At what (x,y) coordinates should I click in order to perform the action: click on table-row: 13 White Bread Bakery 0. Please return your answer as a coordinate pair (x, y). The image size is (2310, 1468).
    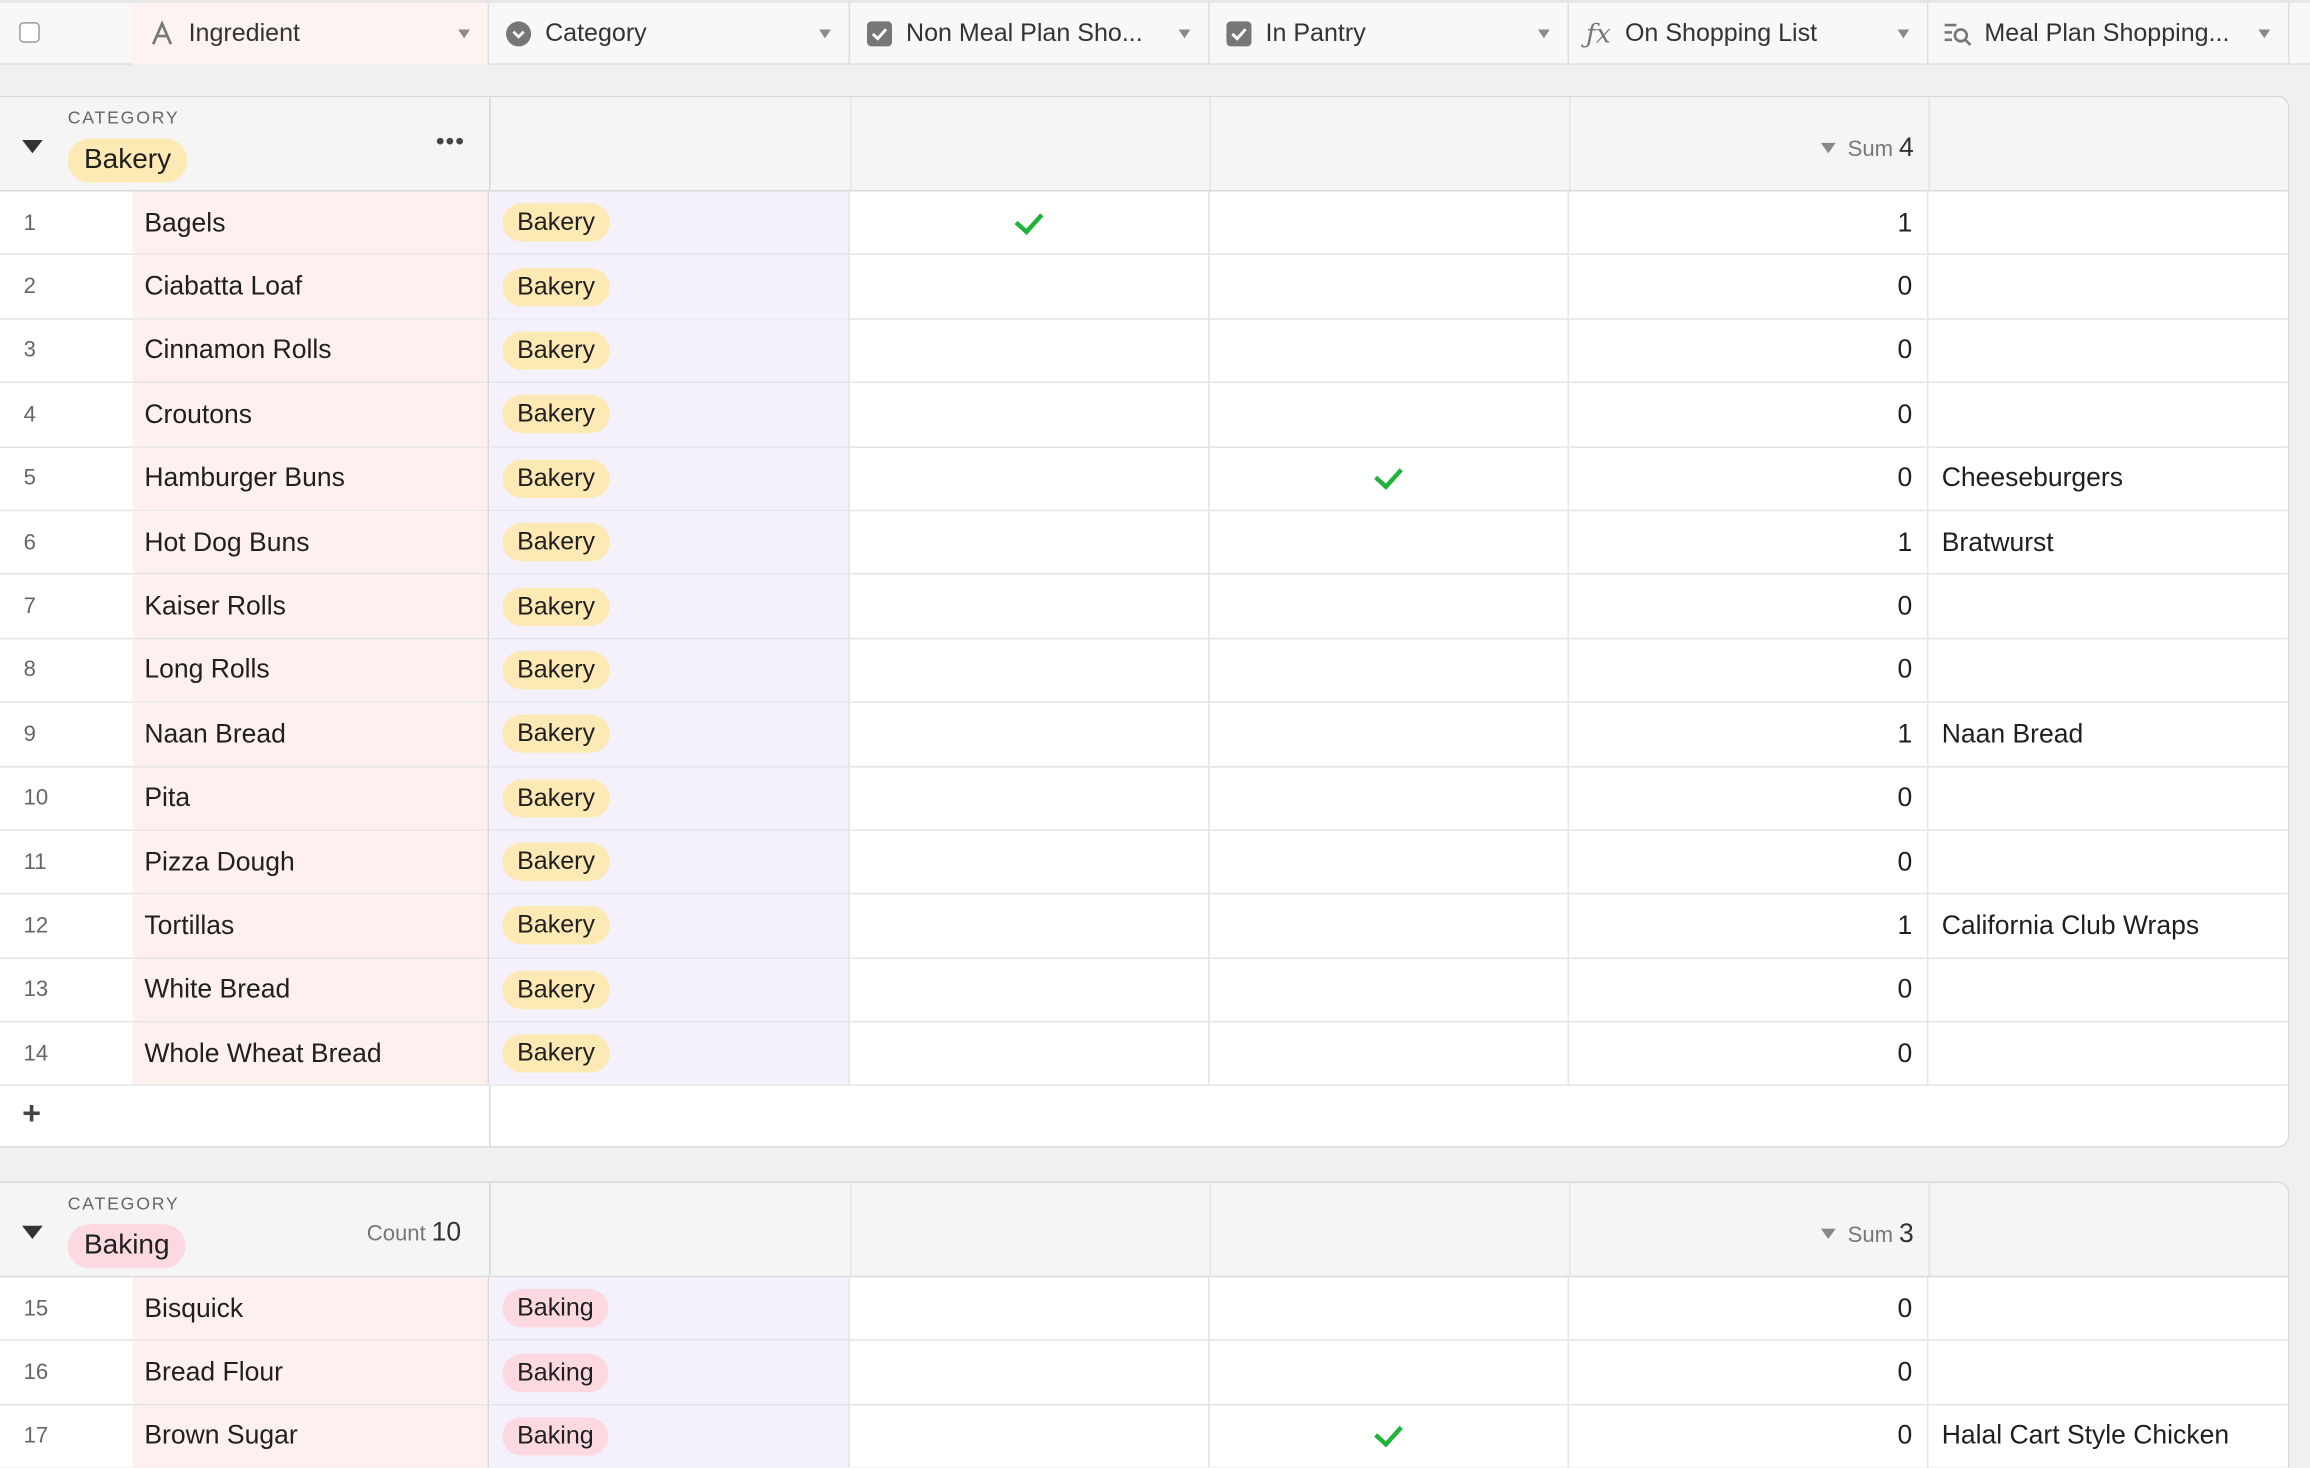
    Looking at the image, I should click on (1144, 990).